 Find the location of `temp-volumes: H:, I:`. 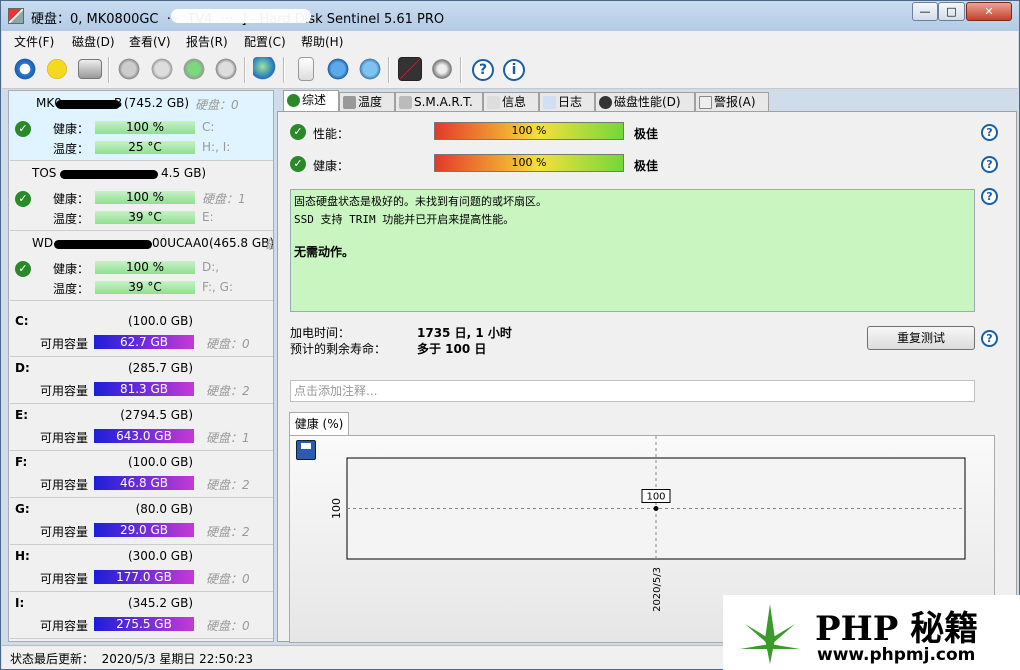

temp-volumes: H:, I: is located at coordinates (216, 147).